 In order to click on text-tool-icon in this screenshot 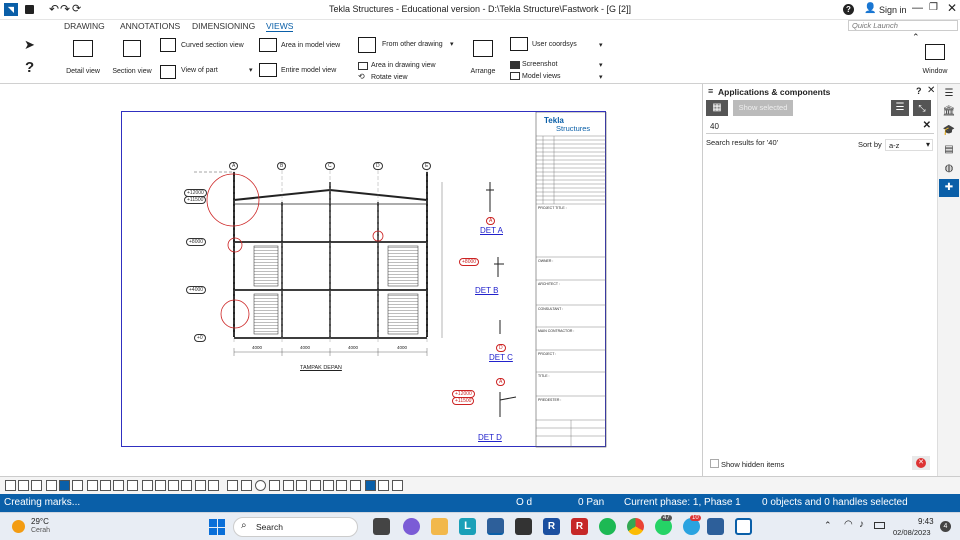, I will do `click(118, 485)`.